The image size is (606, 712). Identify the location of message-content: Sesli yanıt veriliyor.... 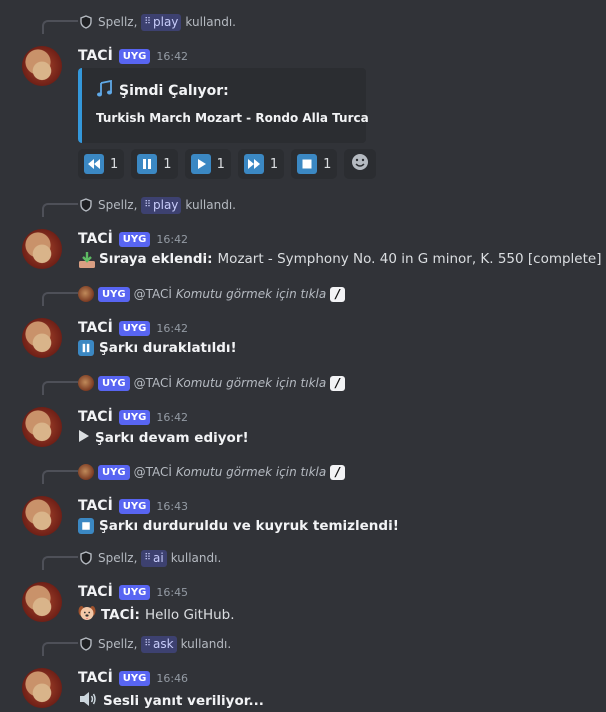
(171, 701).